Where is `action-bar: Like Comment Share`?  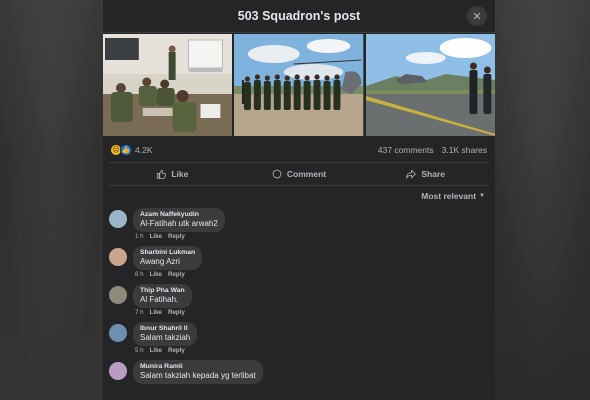
action-bar: Like Comment Share is located at coordinates (299, 174).